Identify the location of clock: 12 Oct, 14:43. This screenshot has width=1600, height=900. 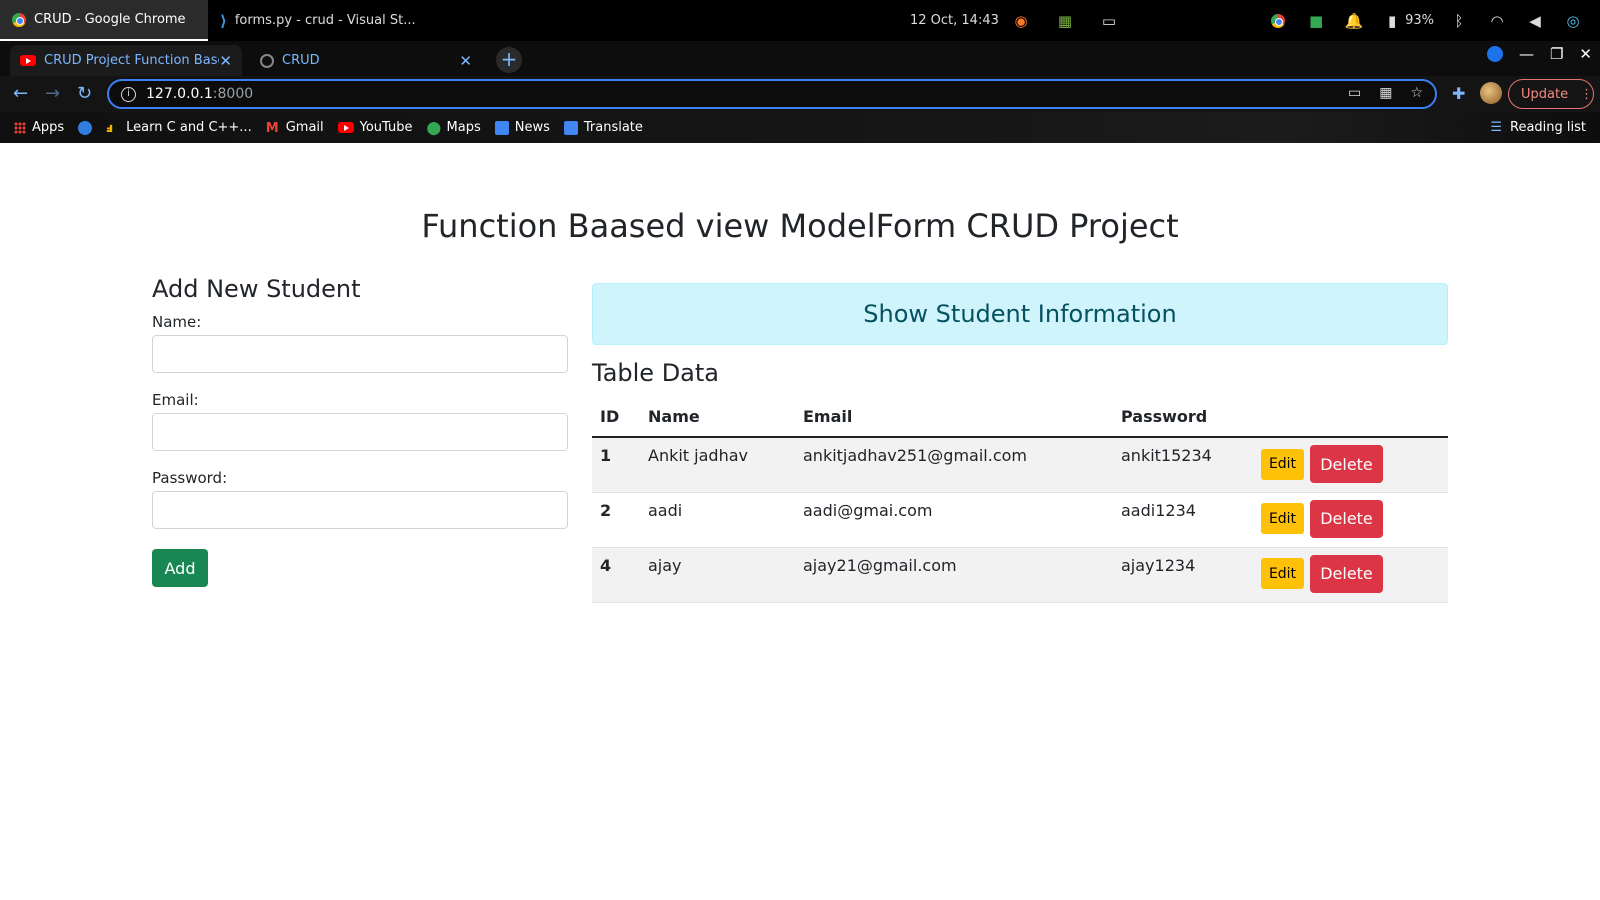
(954, 20).